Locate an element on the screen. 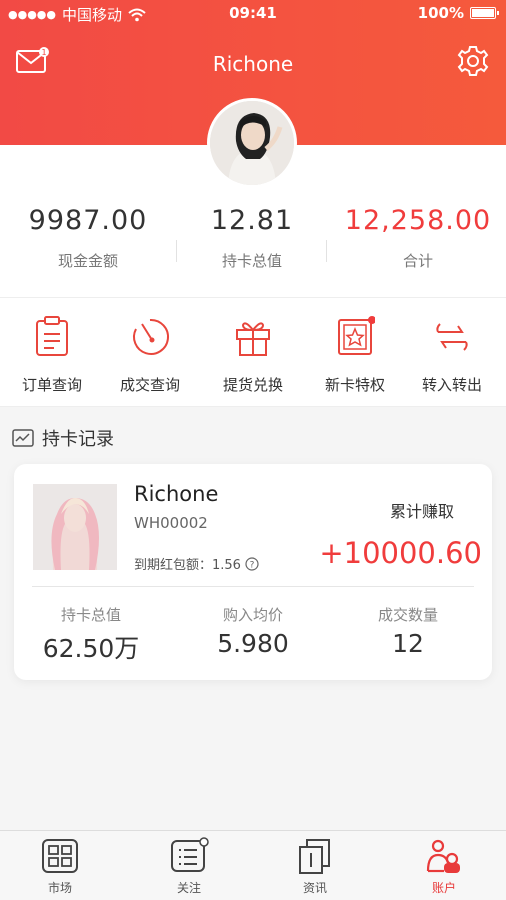  card-record-icon is located at coordinates (23, 438).